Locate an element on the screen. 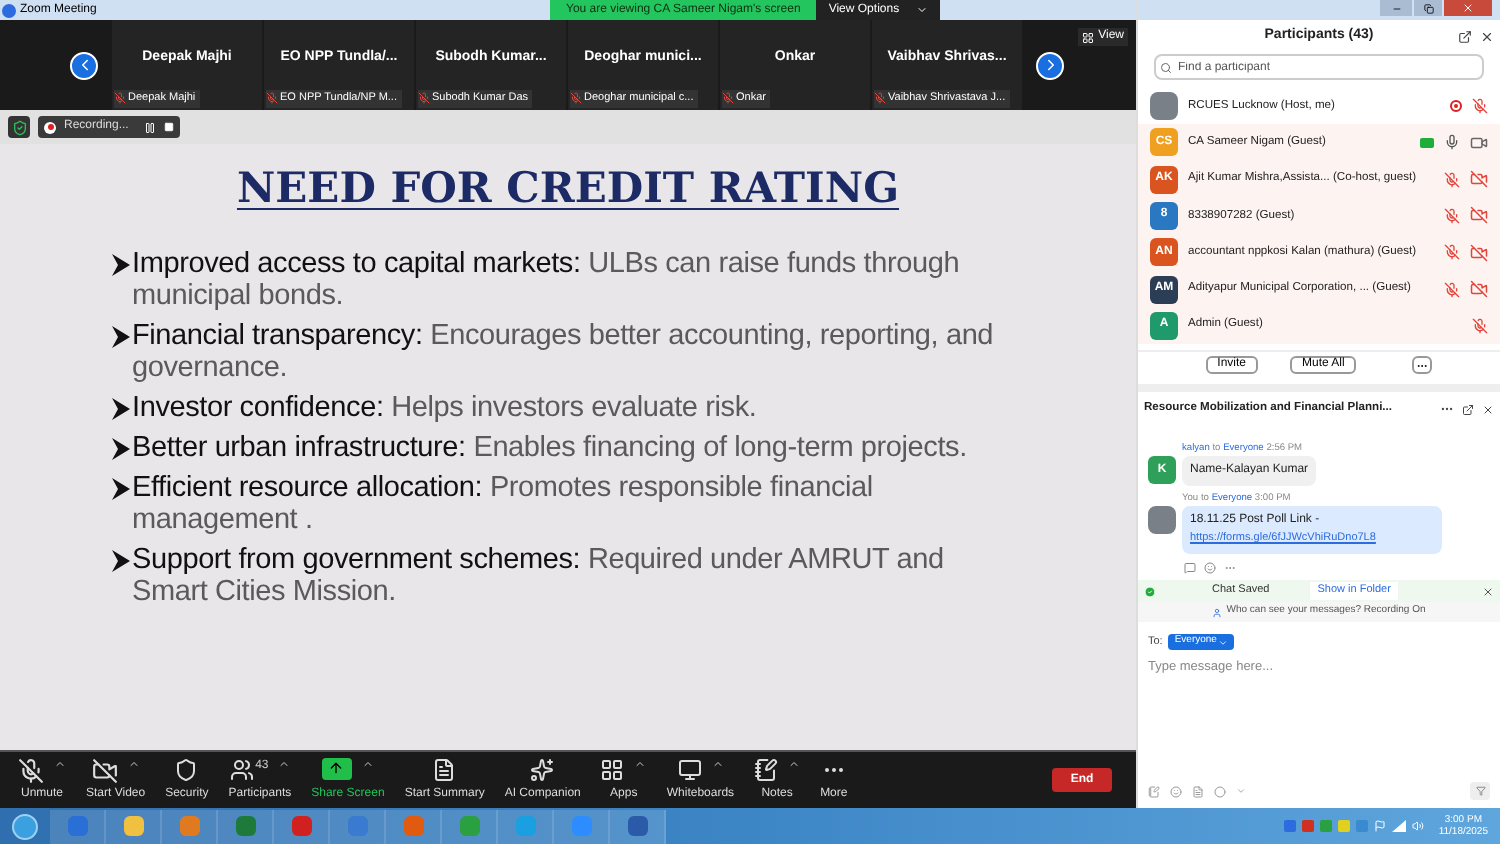 This screenshot has width=1500, height=844. bullet-text: Improved access to capital markets: ULBs can raise funds through municipal bonds. is located at coordinates (547, 279).